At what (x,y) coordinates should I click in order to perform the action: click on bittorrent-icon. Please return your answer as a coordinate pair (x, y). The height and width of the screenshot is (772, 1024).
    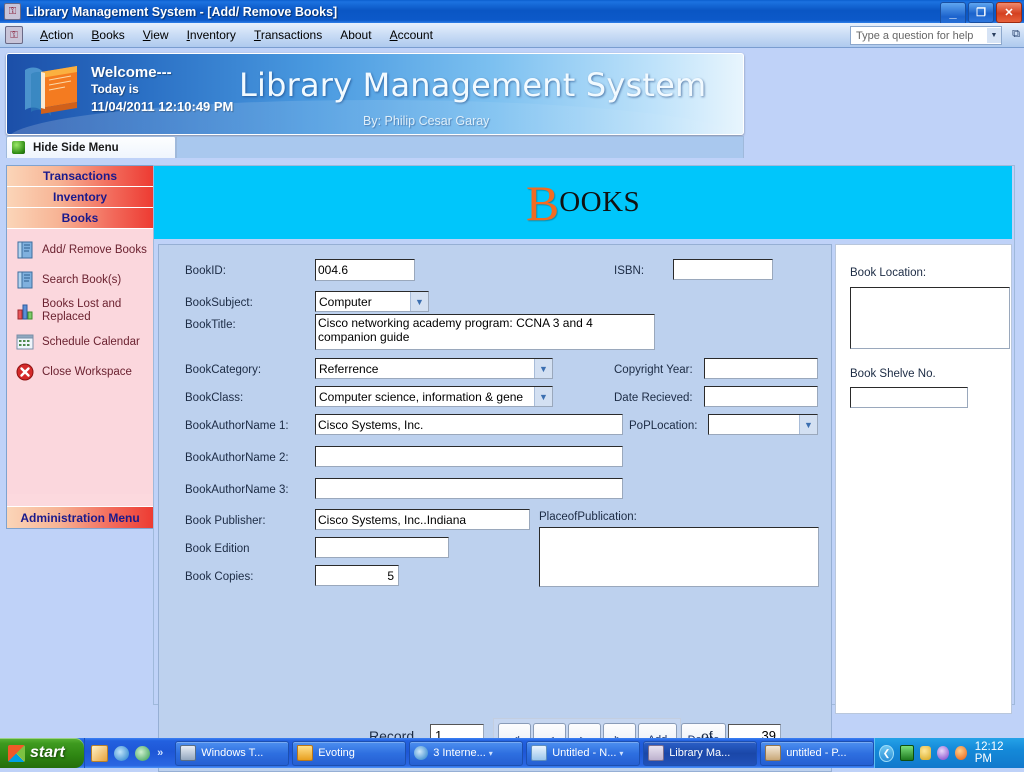
    Looking at the image, I should click on (943, 753).